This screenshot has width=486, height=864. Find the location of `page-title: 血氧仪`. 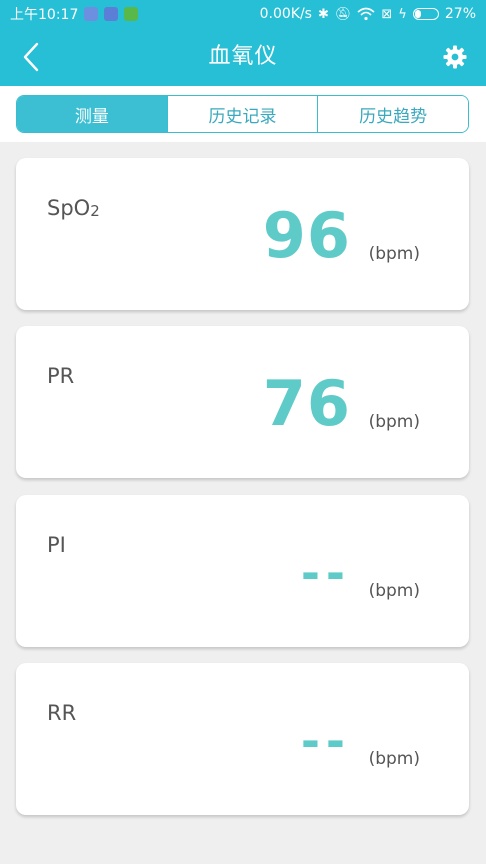

page-title: 血氧仪 is located at coordinates (243, 56).